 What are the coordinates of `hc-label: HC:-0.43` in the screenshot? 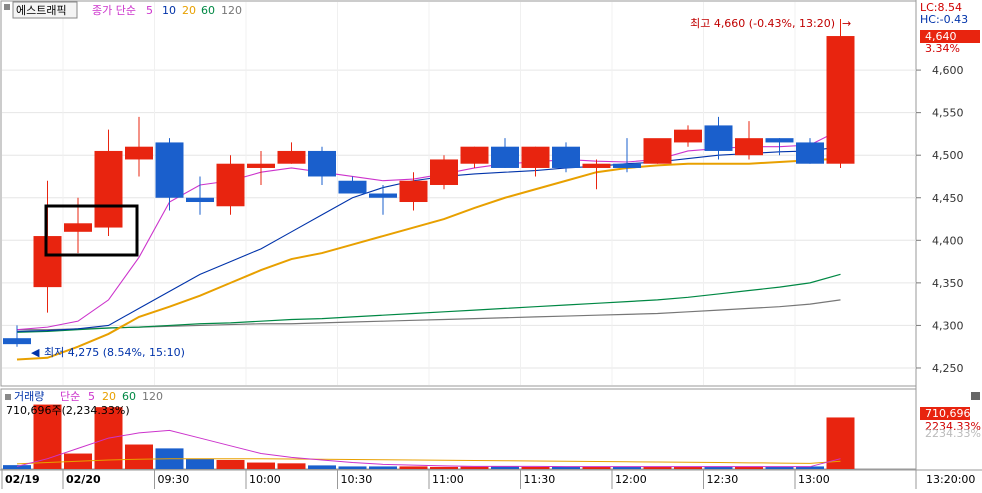 It's located at (944, 19).